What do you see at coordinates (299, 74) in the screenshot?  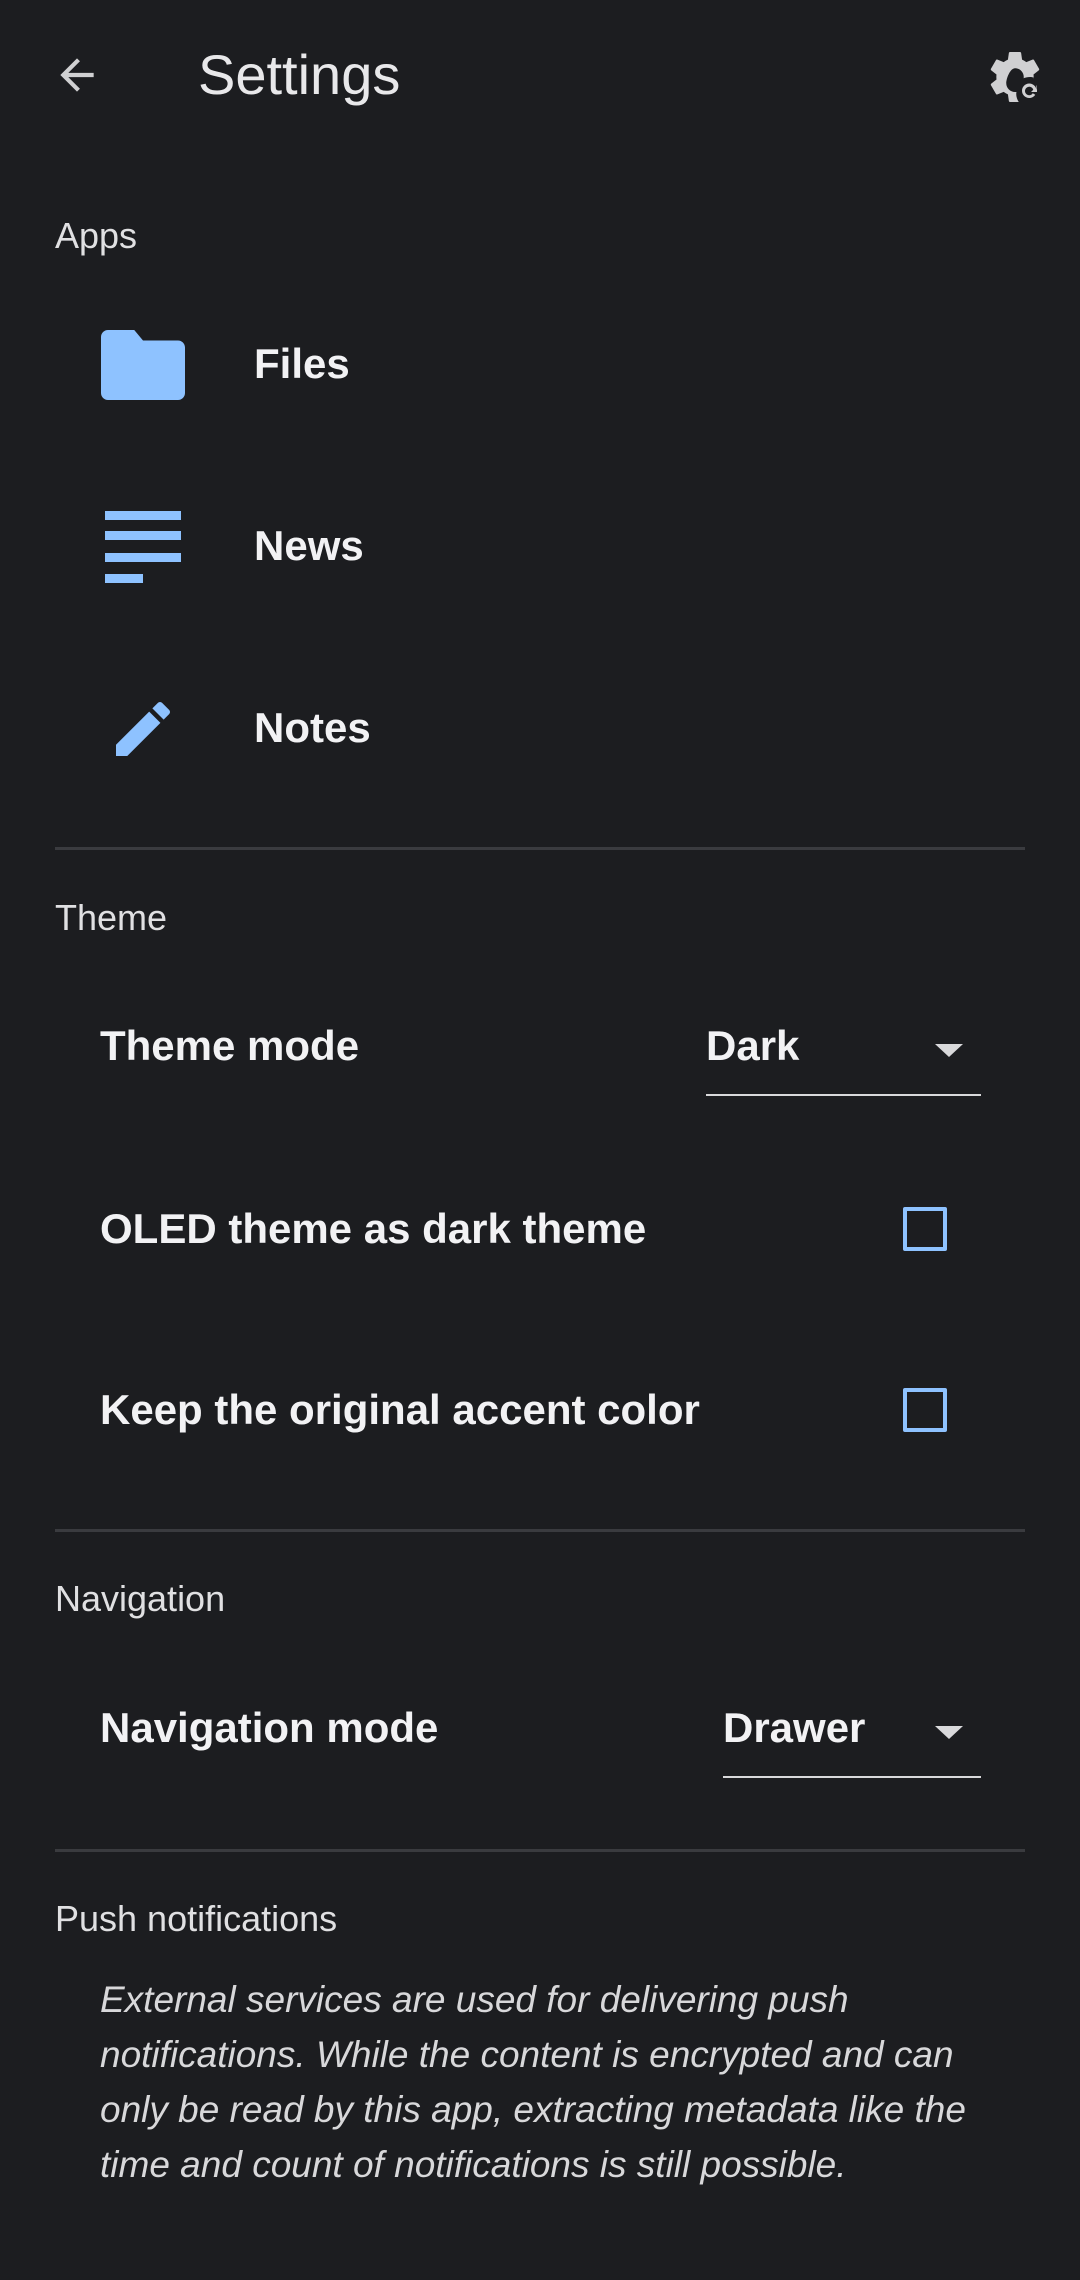 I see `page-title: Settings` at bounding box center [299, 74].